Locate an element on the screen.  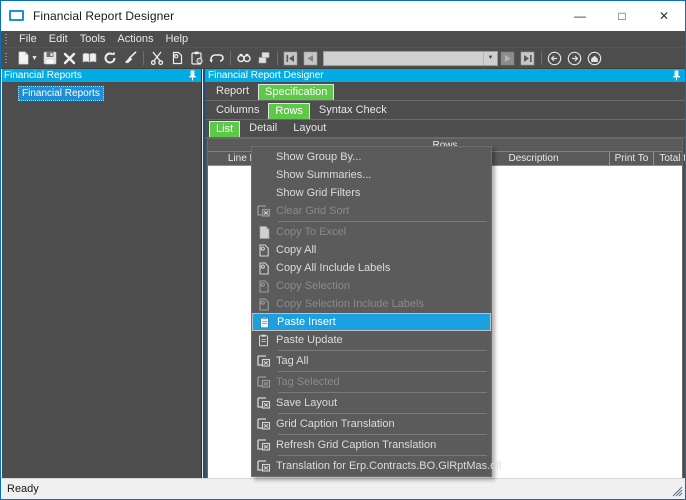
context-item-clear-grid-sort: Clear Grid Sort is located at coordinates (371, 211).